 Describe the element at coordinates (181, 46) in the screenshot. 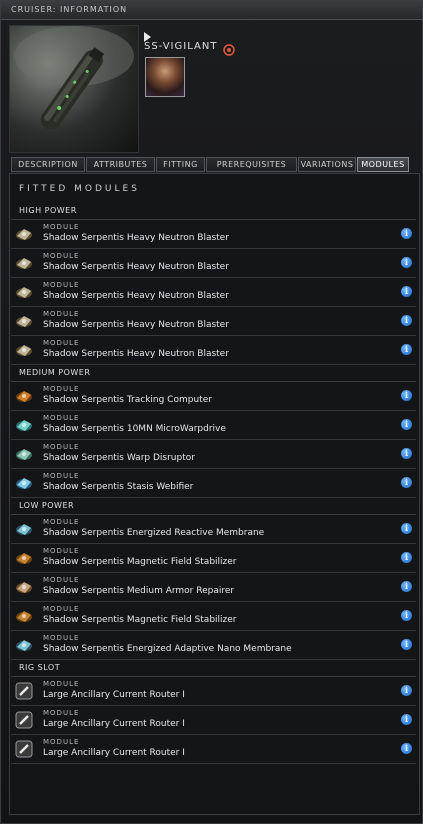

I see `ship-name: SS-VIGILANT` at that location.